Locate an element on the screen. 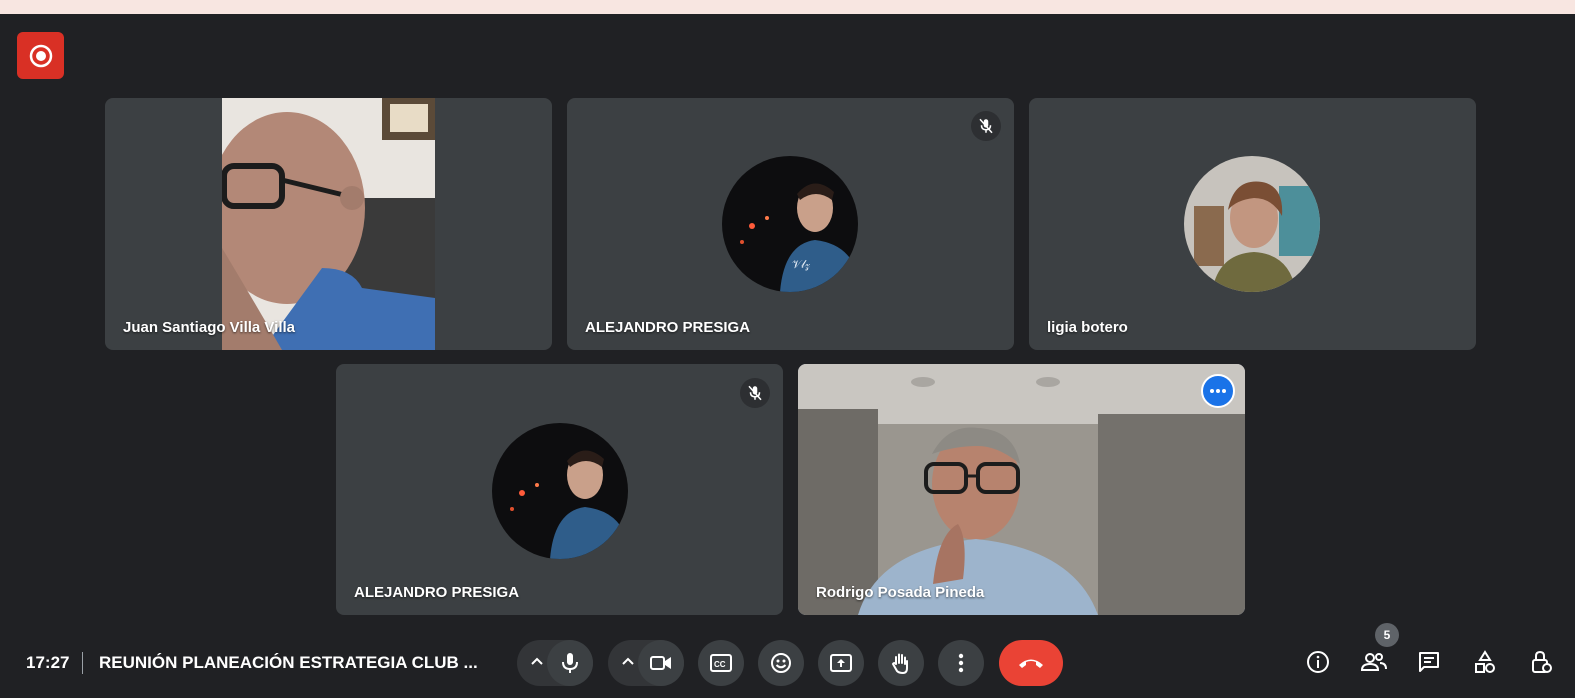 This screenshot has height=698, width=1575. leave-call-button is located at coordinates (1031, 663).